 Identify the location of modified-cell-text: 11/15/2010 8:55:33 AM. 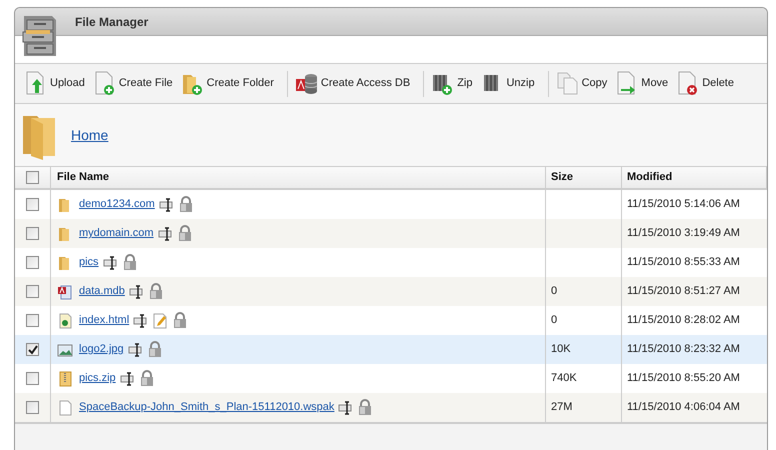
(683, 262).